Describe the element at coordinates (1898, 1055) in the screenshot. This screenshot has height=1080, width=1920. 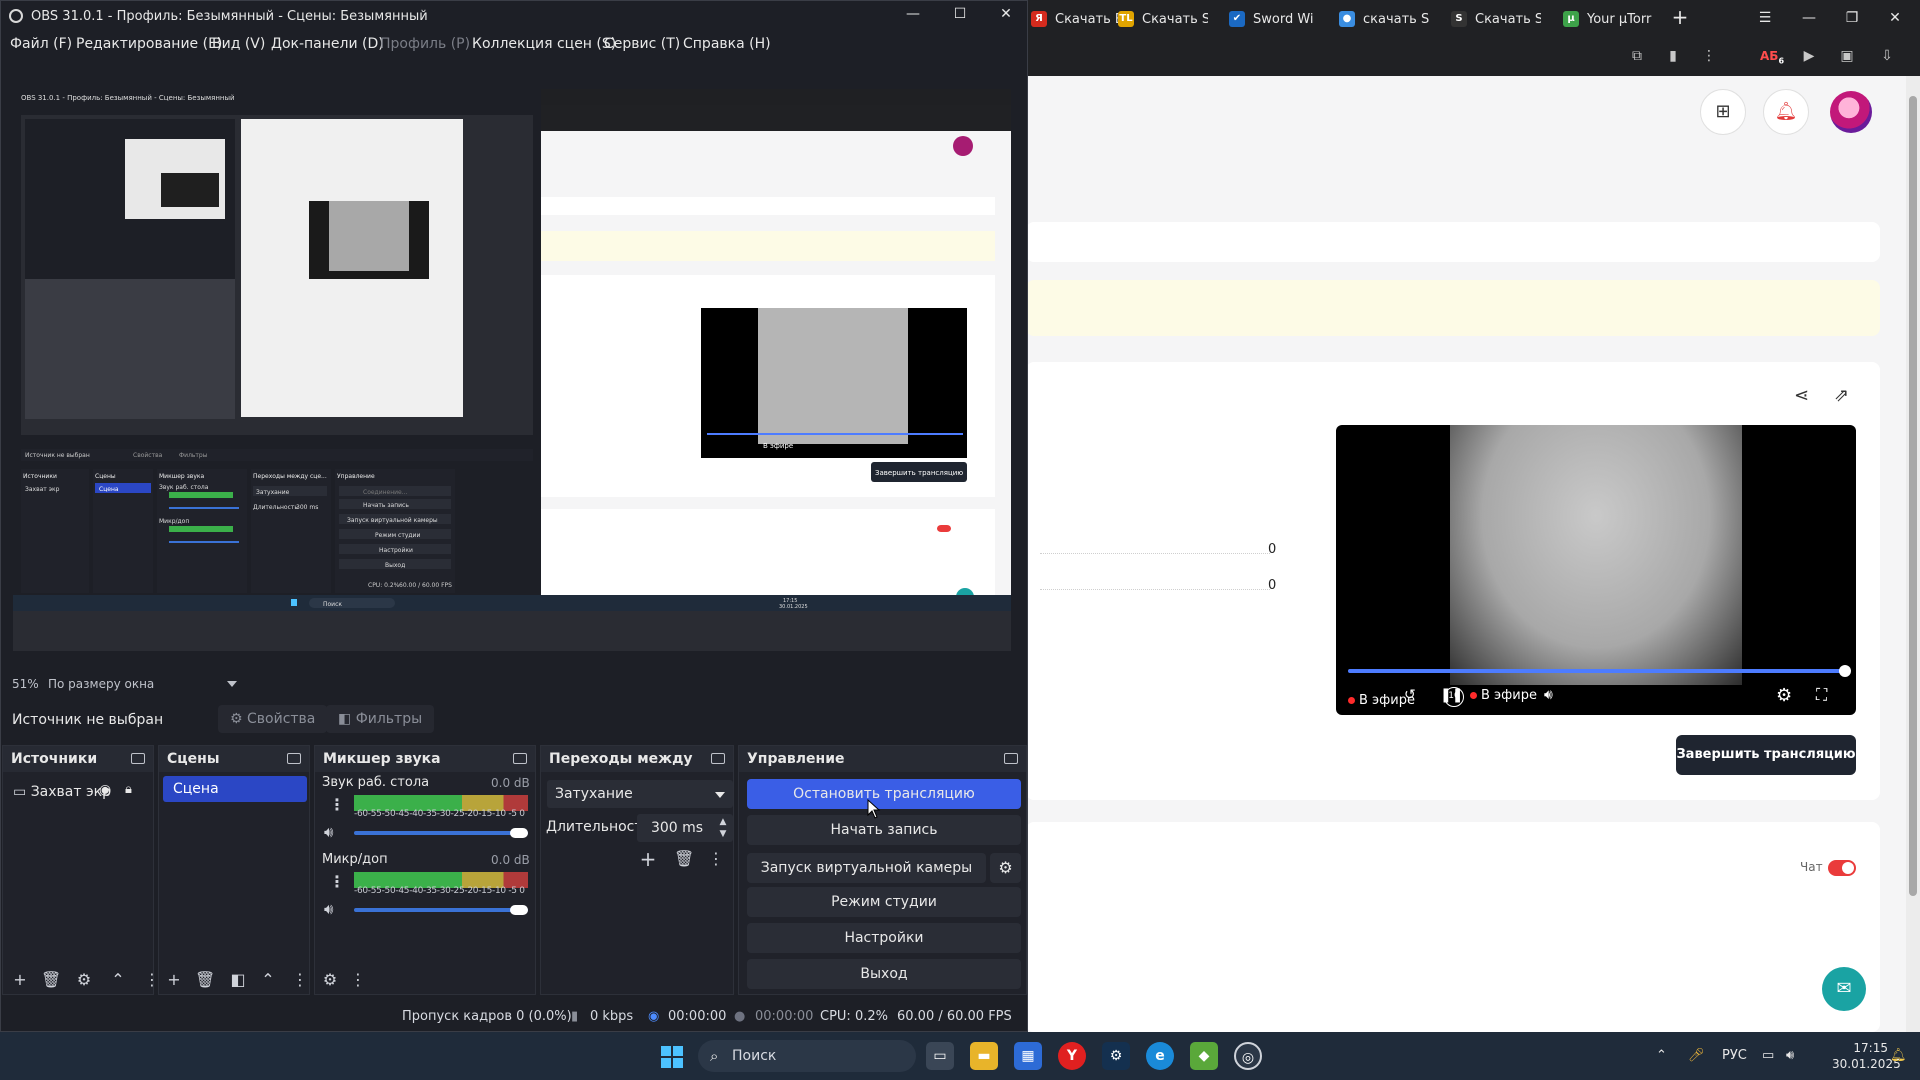
I see `notification-bell-icon: 🔔︎` at that location.